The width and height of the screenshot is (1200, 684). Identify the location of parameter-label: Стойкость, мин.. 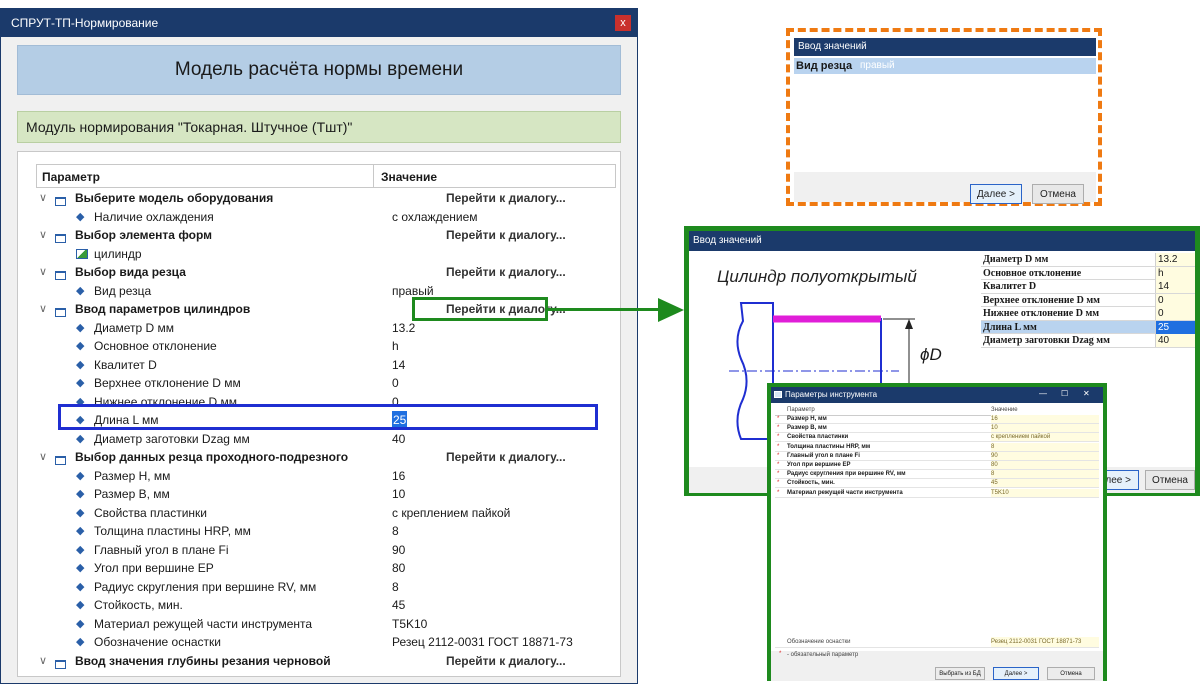
(138, 605).